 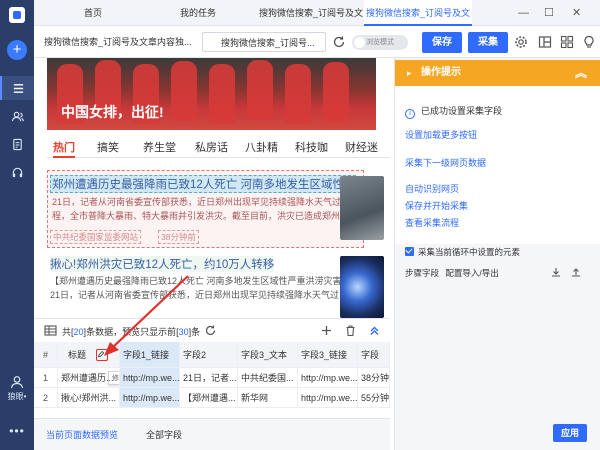 I want to click on table-cell: 2, so click(x=46, y=398).